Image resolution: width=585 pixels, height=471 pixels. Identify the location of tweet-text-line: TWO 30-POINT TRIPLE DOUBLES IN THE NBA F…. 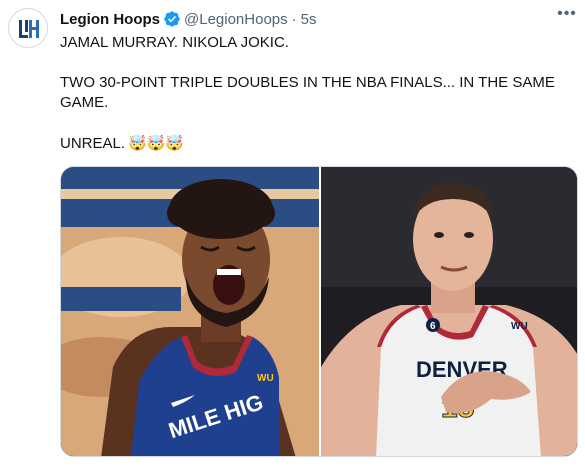
(307, 82).